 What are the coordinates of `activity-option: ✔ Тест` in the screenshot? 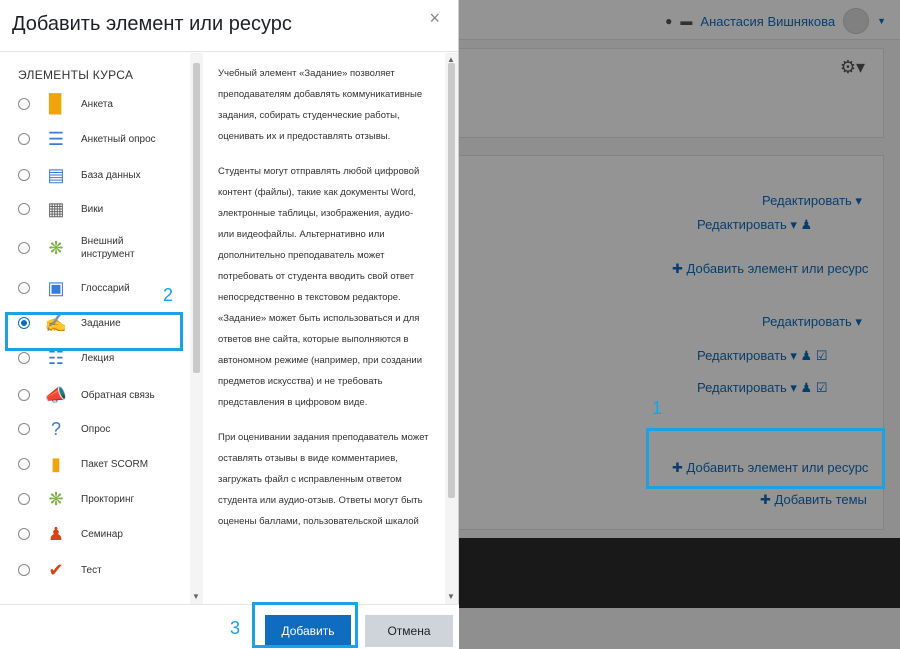 It's located at (95, 570).